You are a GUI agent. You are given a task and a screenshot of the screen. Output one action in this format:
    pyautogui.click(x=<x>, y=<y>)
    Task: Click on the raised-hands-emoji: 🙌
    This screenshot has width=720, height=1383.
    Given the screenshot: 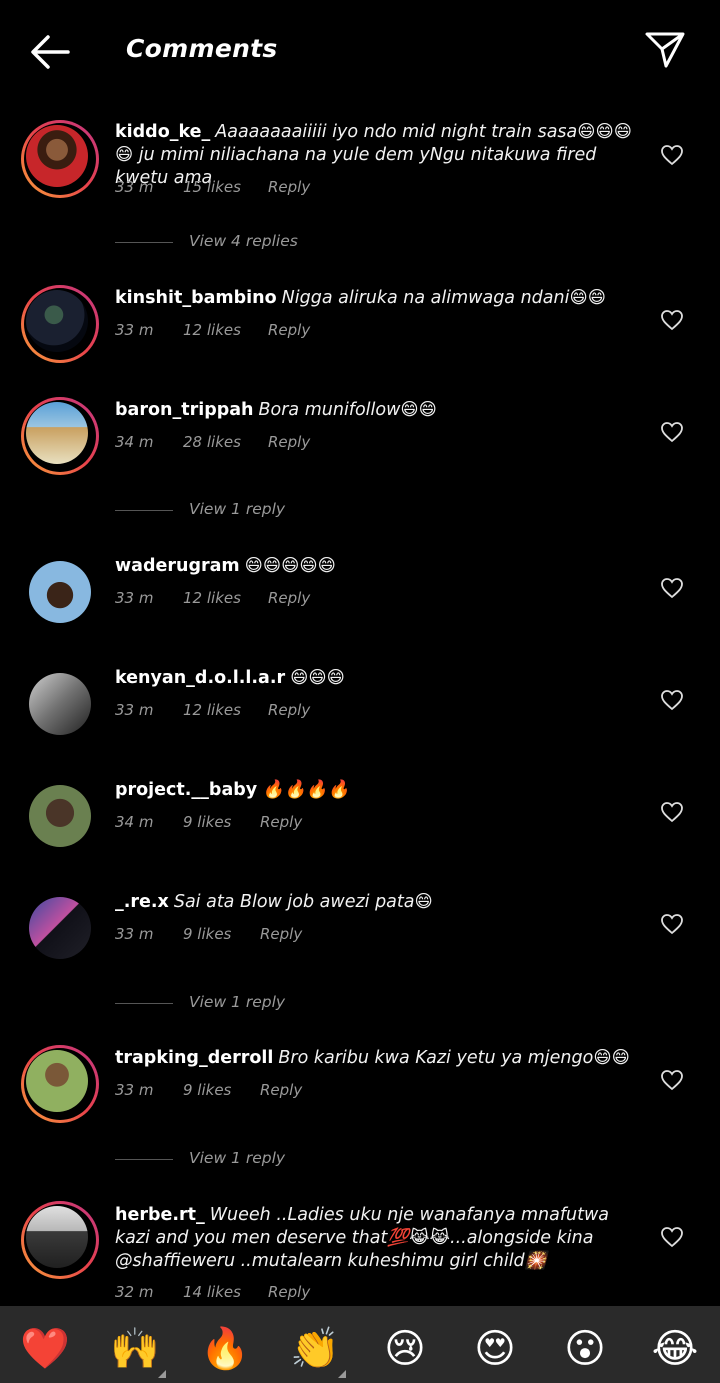 What is the action you would take?
    pyautogui.click(x=135, y=1349)
    